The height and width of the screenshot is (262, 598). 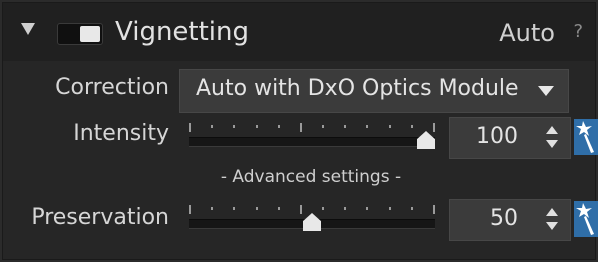 I want to click on preservation-slider, so click(x=312, y=219).